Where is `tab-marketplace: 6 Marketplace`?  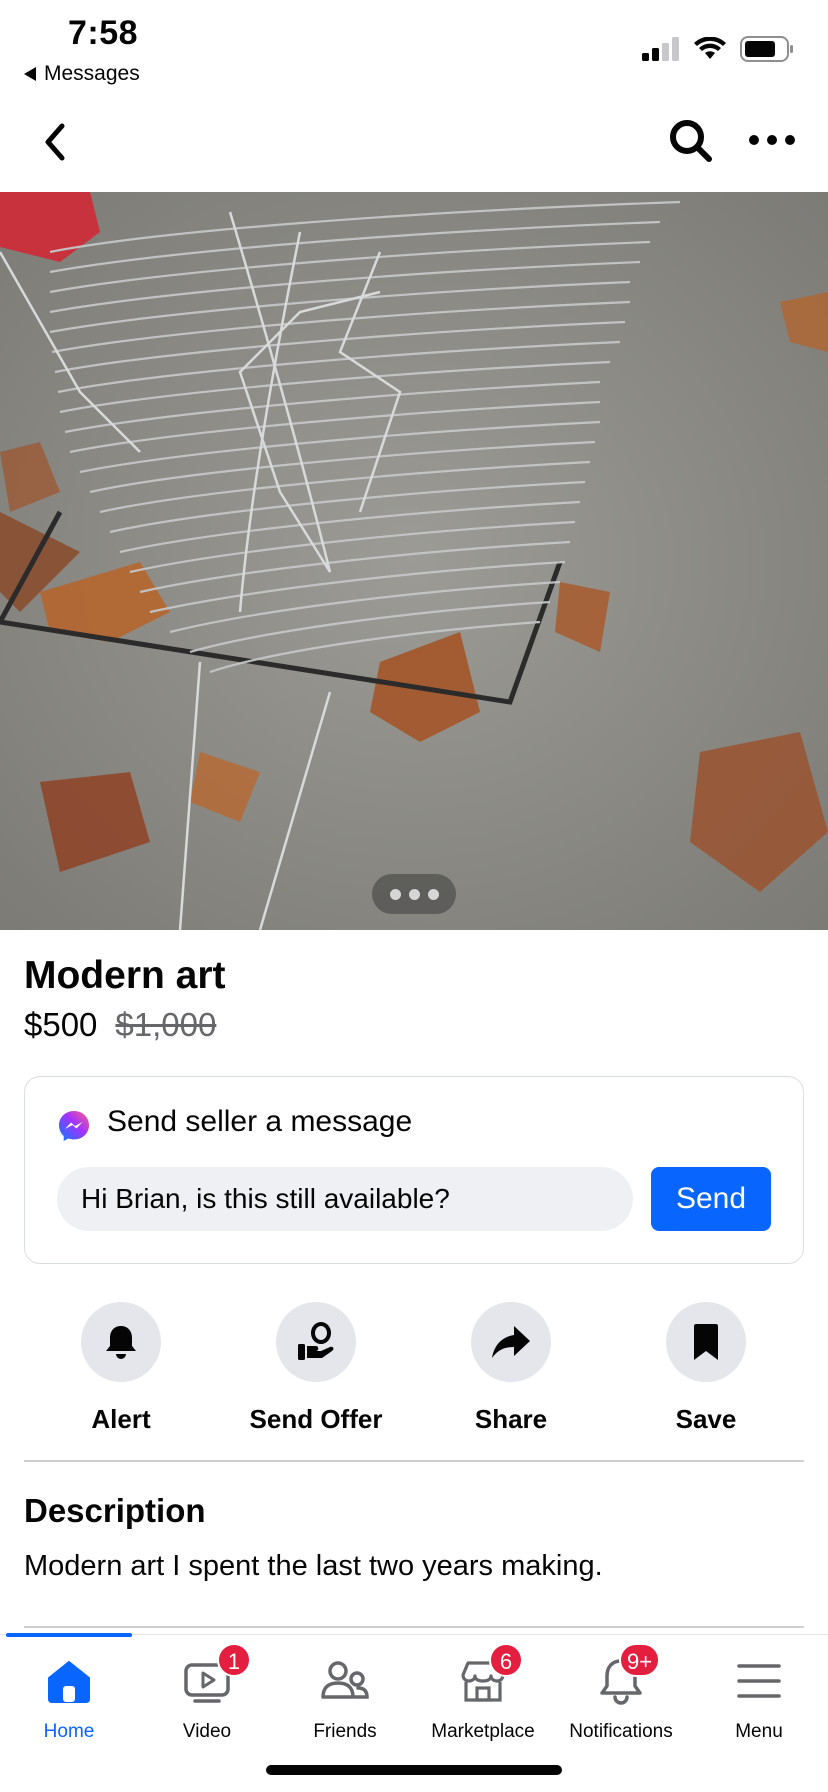
tab-marketplace: 6 Marketplace is located at coordinates (483, 1698).